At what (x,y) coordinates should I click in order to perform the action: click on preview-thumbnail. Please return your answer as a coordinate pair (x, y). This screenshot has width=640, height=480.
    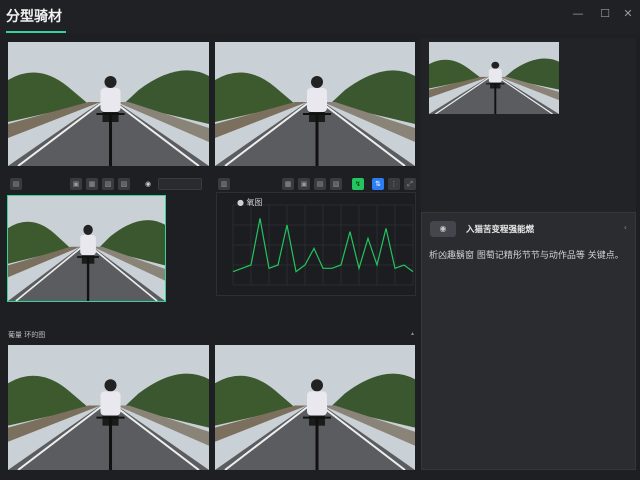
    Looking at the image, I should click on (494, 78).